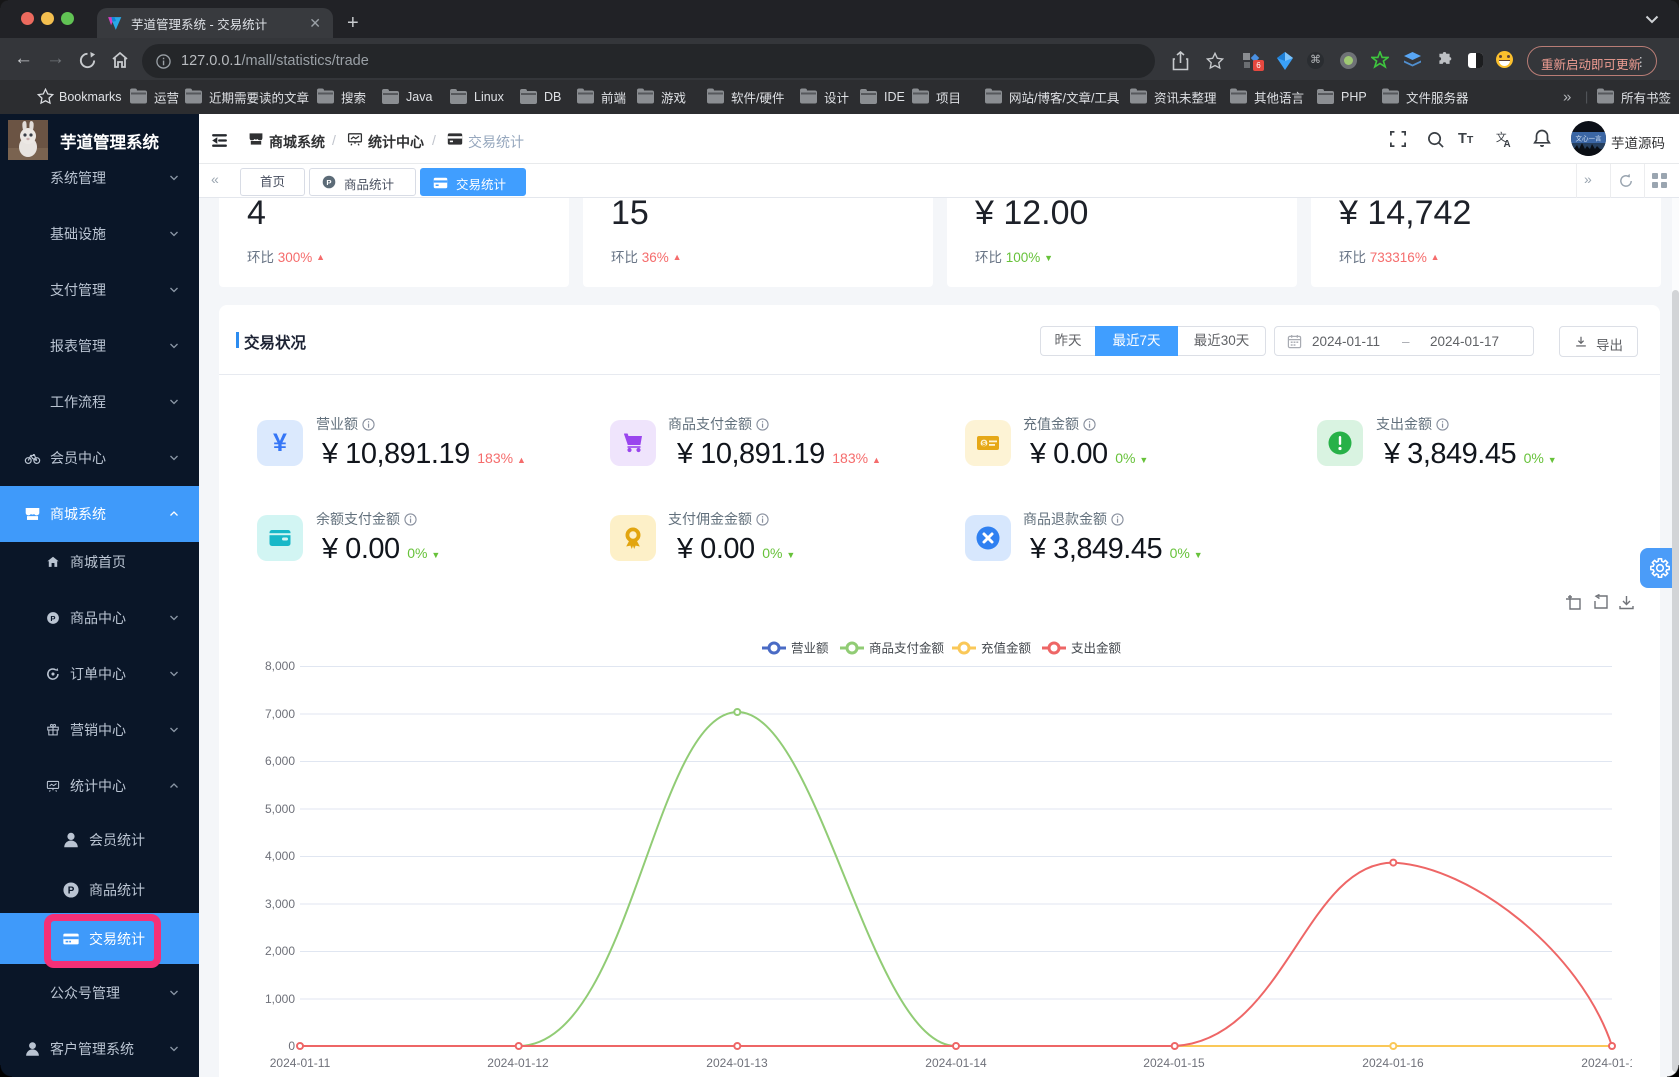 Image resolution: width=1679 pixels, height=1077 pixels. I want to click on svg-text: 充值金额, so click(1006, 648).